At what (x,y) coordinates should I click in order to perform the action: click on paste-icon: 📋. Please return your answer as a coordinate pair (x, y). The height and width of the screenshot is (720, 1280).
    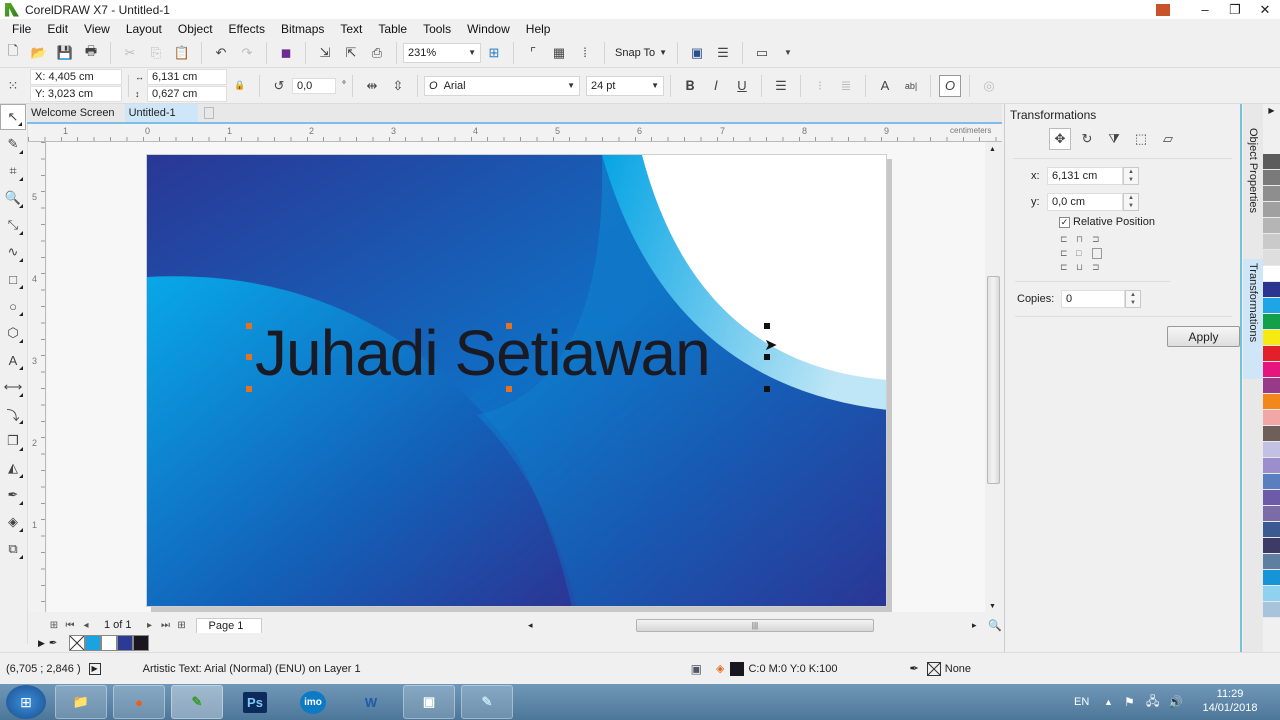
    Looking at the image, I should click on (182, 53).